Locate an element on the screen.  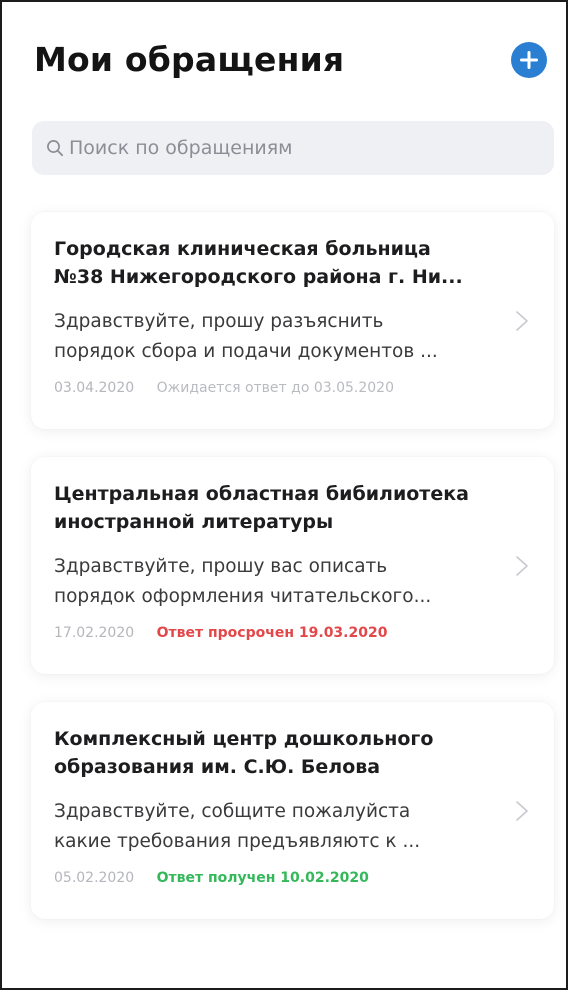
appeal-preview-line: Здравствуйте, прошу вас описать is located at coordinates (221, 566).